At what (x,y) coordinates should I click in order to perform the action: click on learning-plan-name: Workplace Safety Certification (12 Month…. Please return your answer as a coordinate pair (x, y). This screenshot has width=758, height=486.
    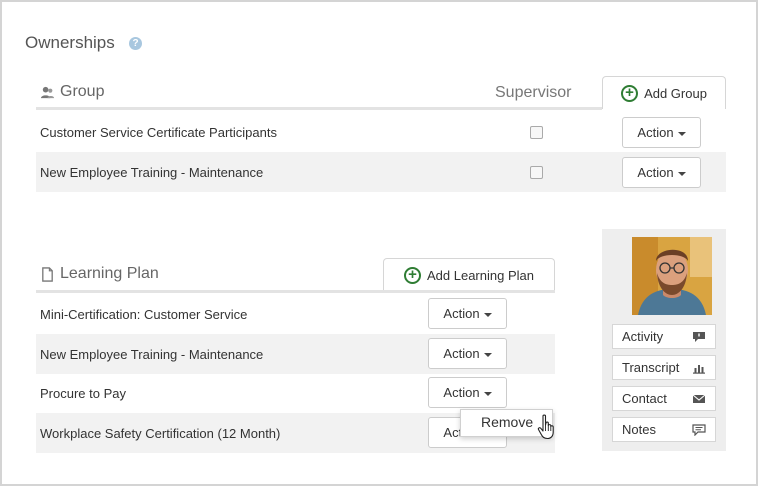
    Looking at the image, I should click on (160, 433).